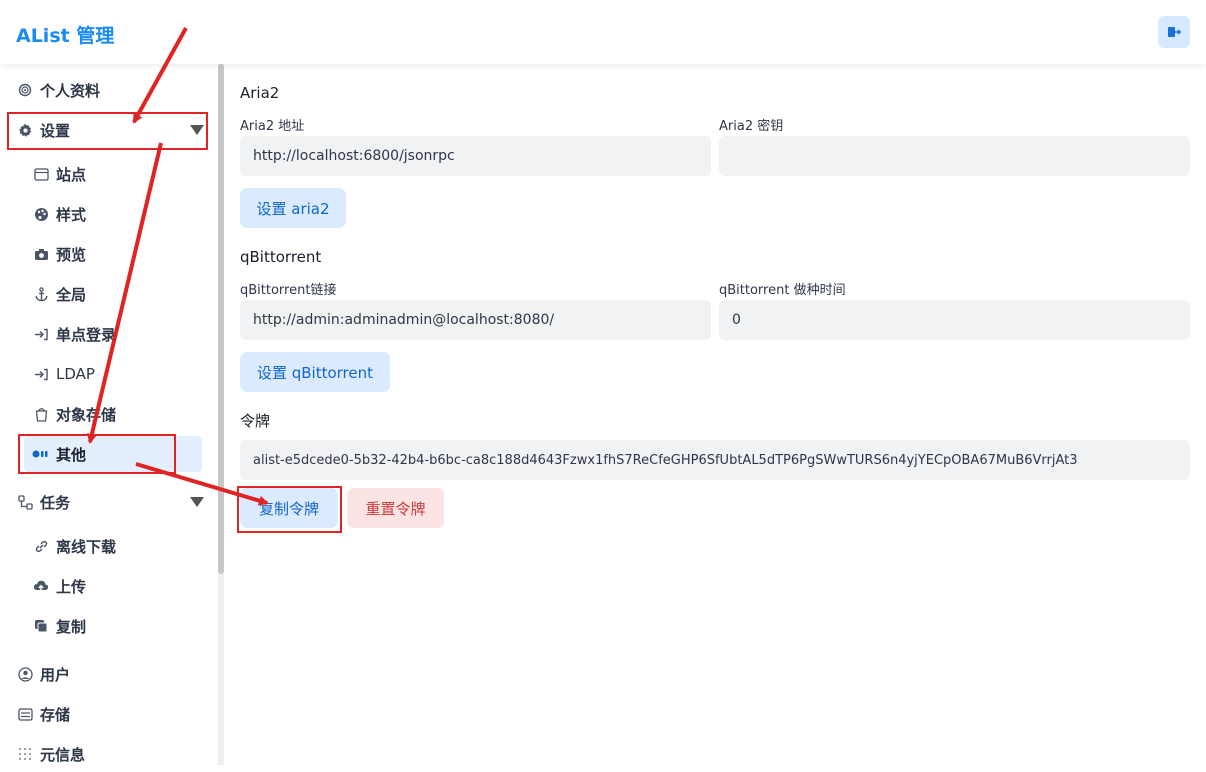 The height and width of the screenshot is (772, 1206). Describe the element at coordinates (63, 754) in the screenshot. I see `sidebar-item-label: 元信息` at that location.